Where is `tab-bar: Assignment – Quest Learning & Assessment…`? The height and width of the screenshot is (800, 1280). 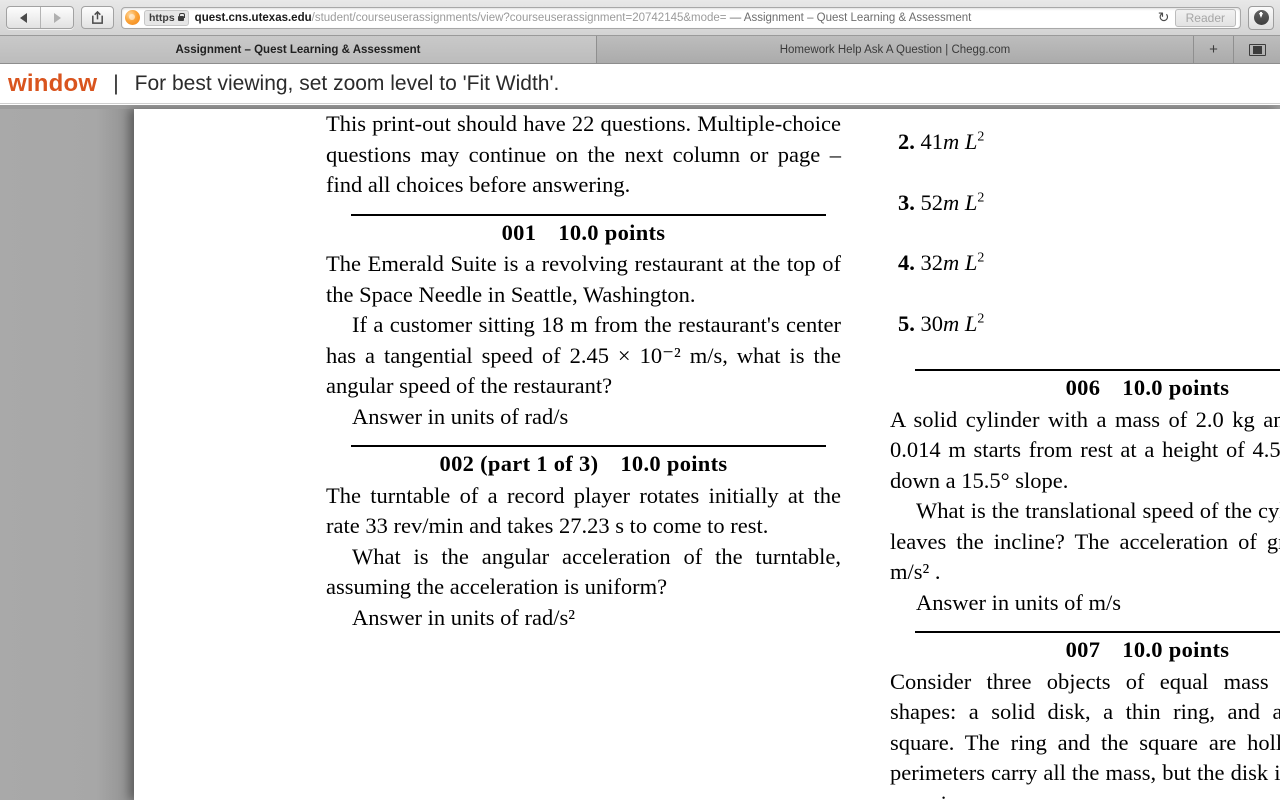 tab-bar: Assignment – Quest Learning & Assessment… is located at coordinates (640, 50).